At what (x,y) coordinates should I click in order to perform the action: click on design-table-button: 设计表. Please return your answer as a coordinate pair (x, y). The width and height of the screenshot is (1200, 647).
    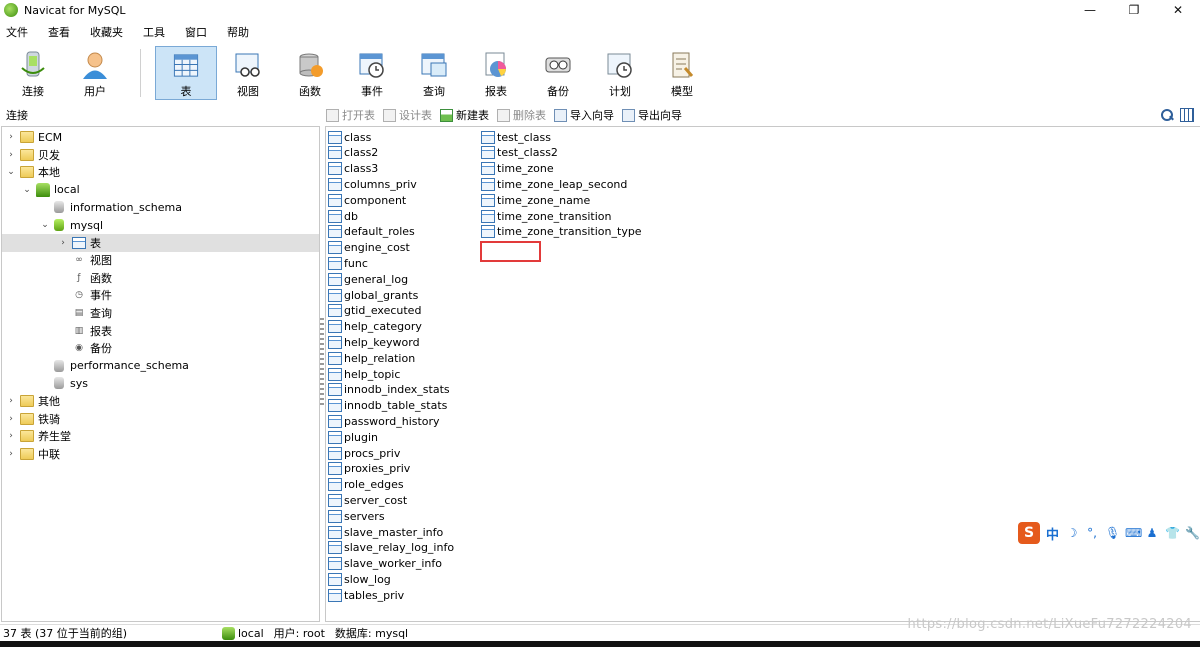
    Looking at the image, I should click on (407, 115).